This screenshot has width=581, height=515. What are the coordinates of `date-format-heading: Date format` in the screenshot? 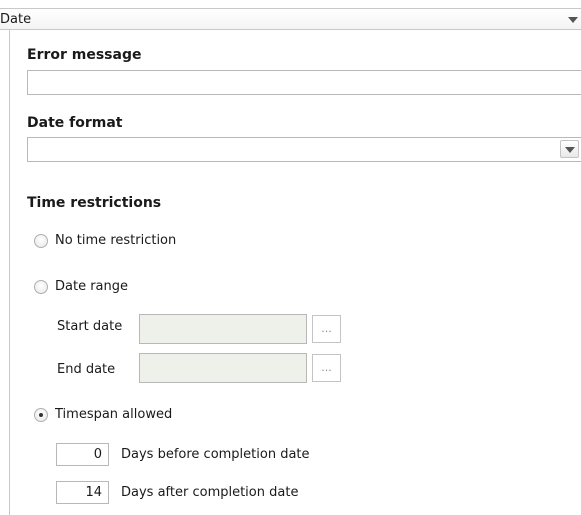 It's located at (75, 123).